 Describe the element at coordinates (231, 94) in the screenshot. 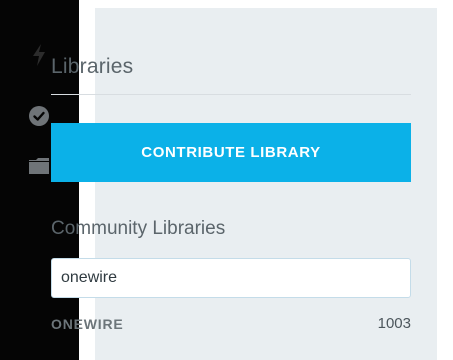

I see `title-divider` at that location.